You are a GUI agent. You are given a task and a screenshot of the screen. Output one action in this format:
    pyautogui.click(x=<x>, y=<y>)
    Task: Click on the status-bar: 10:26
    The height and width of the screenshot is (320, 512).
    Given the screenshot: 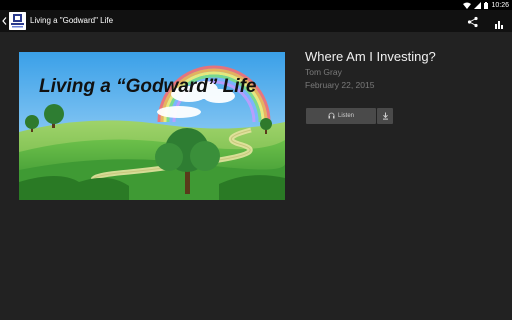 What is the action you would take?
    pyautogui.click(x=256, y=5)
    